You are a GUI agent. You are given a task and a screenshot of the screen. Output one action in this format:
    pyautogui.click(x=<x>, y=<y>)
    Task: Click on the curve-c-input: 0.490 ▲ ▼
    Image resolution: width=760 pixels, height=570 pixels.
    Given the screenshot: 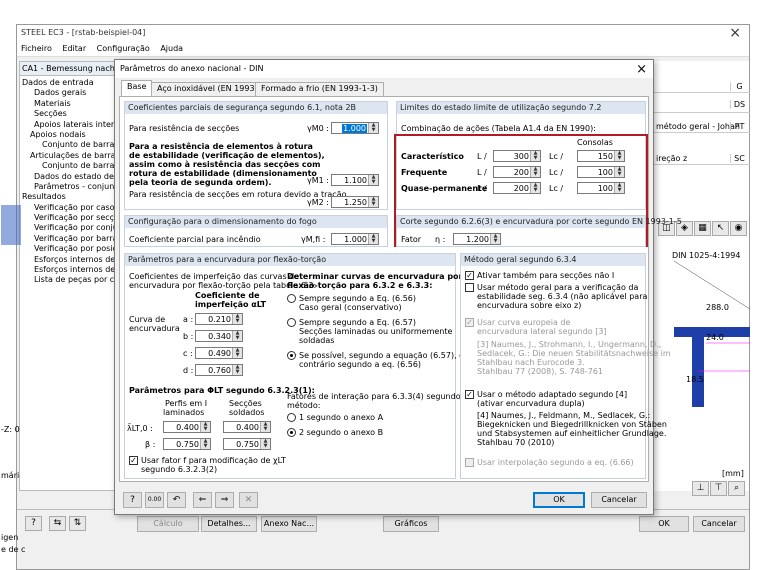 What is the action you would take?
    pyautogui.click(x=219, y=353)
    